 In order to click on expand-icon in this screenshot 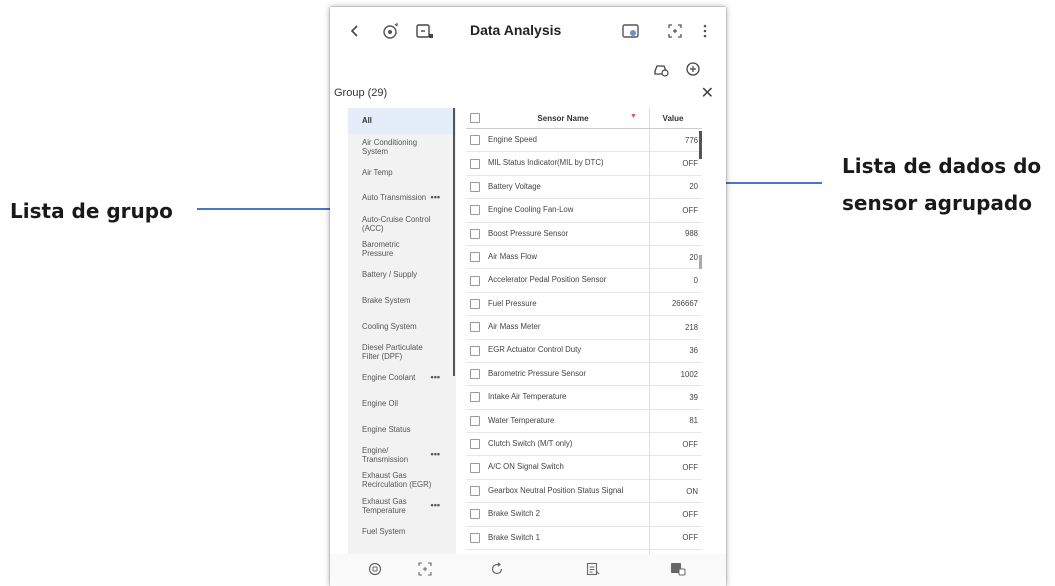, I will do `click(675, 31)`.